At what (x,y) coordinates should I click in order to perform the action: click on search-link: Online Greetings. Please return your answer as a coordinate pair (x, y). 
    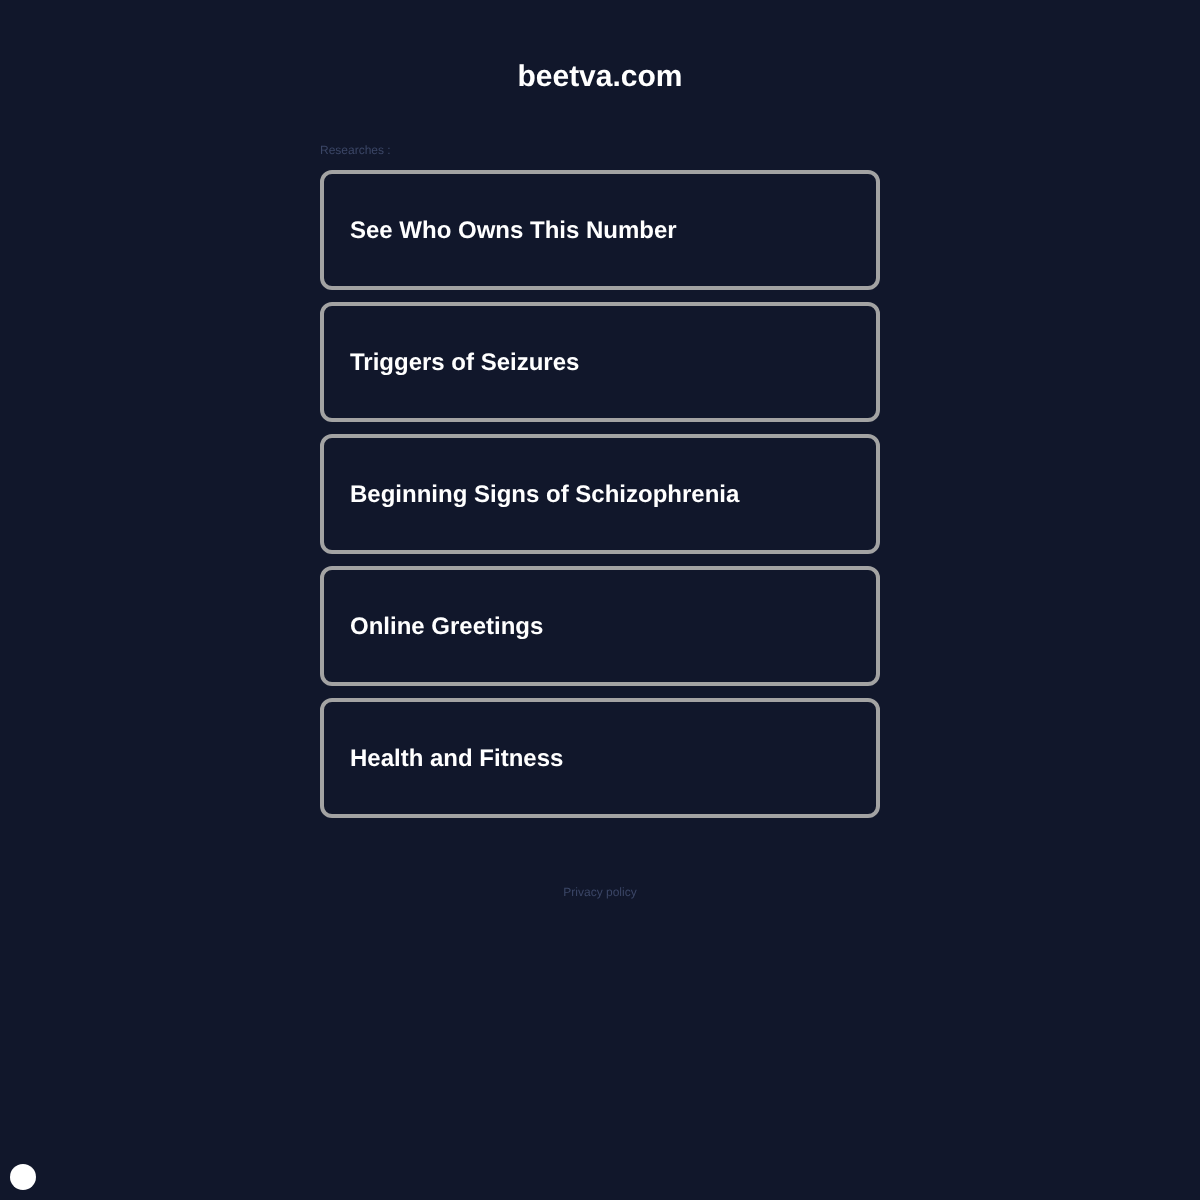
    Looking at the image, I should click on (600, 626).